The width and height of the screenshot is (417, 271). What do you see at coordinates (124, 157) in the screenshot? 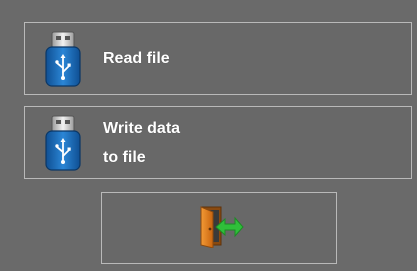
I see `write-data-text-line2: to file` at bounding box center [124, 157].